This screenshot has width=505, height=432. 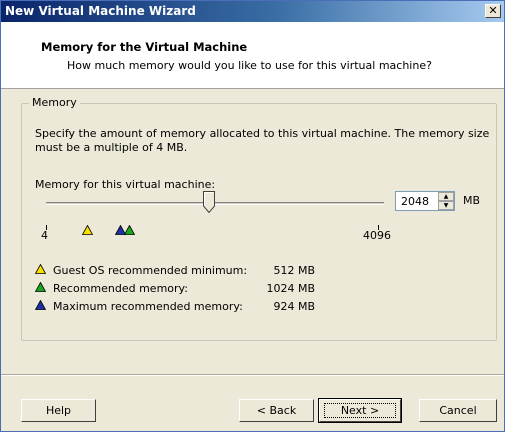 What do you see at coordinates (54, 102) in the screenshot?
I see `memory-group-label: Memory` at bounding box center [54, 102].